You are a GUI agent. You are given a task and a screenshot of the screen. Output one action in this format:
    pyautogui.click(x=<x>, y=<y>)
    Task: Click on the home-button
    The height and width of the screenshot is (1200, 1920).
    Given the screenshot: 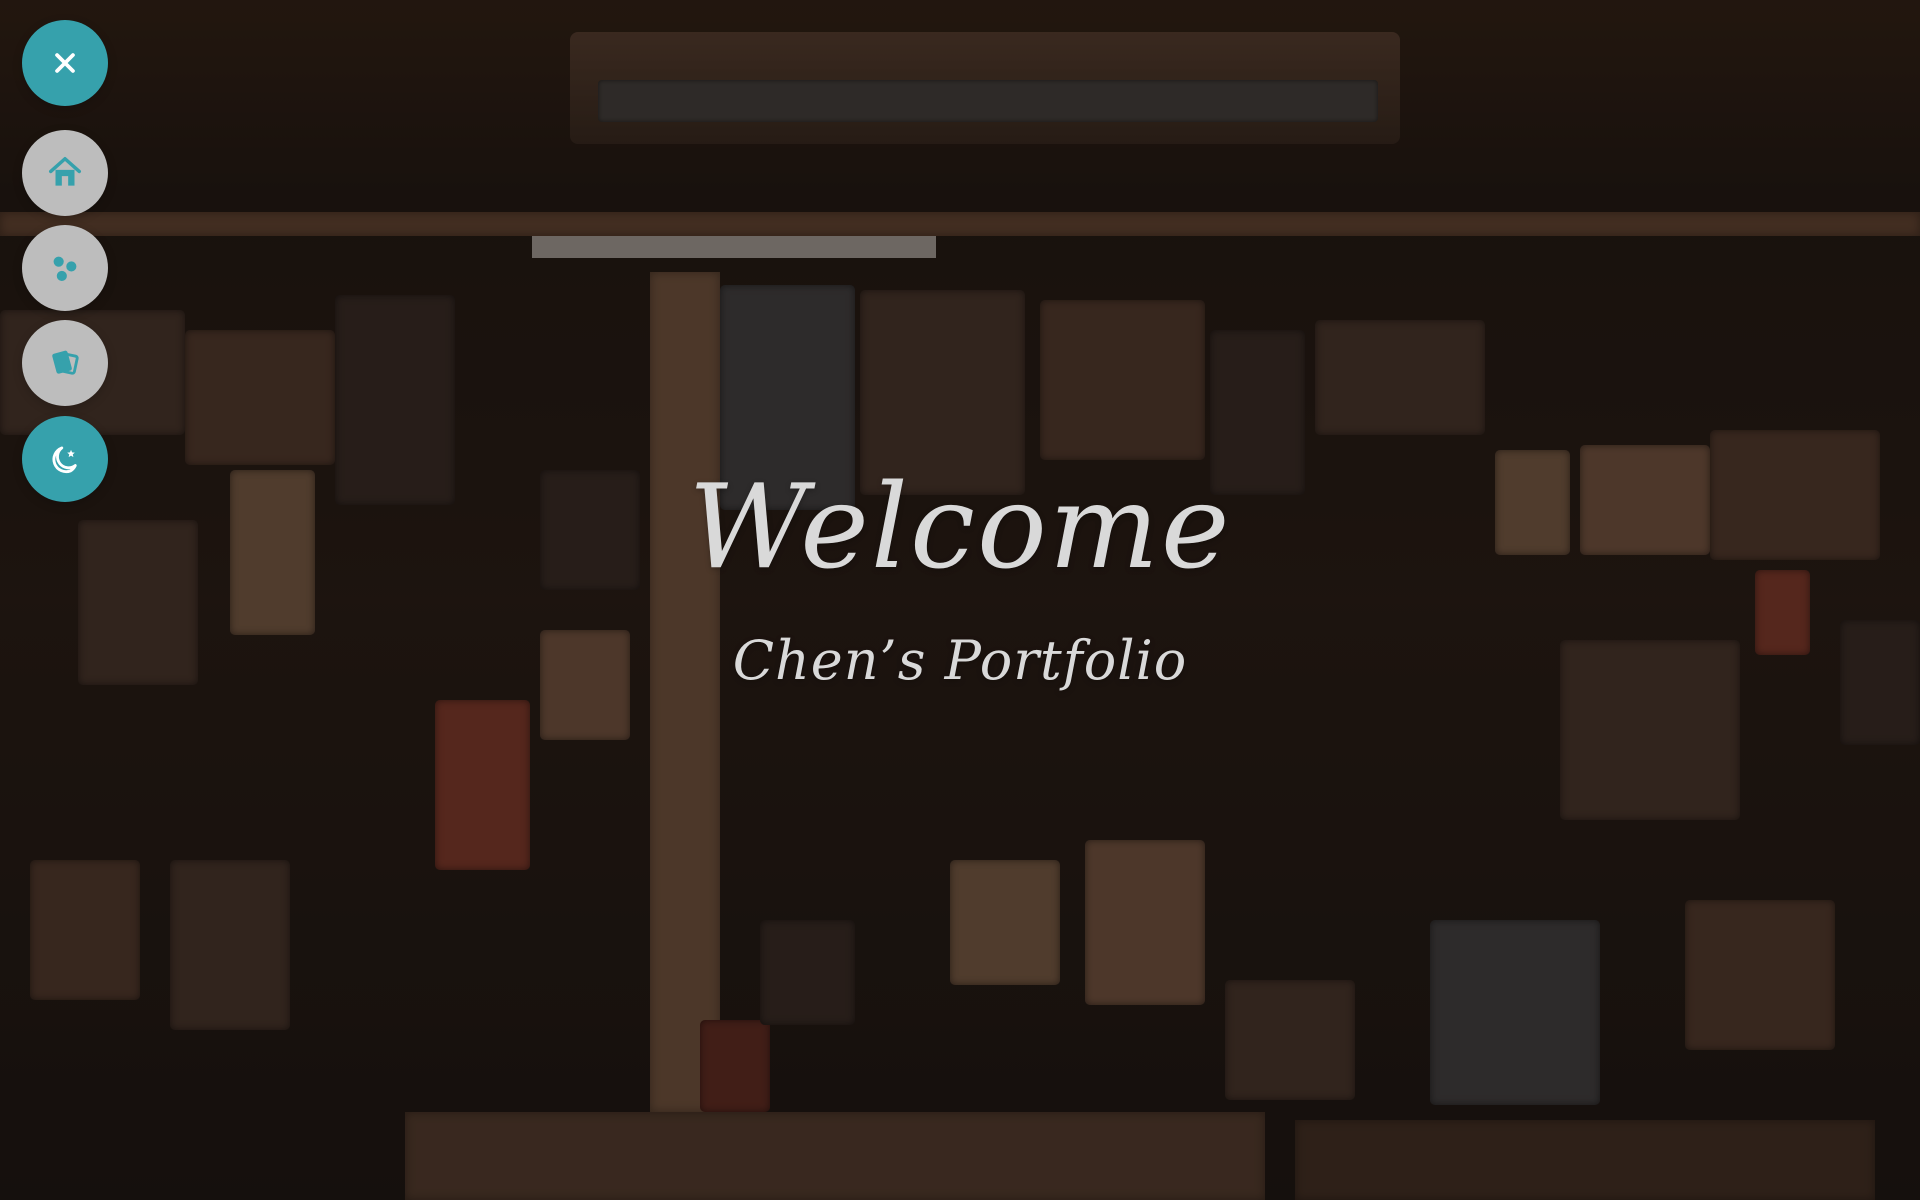 What is the action you would take?
    pyautogui.click(x=65, y=173)
    